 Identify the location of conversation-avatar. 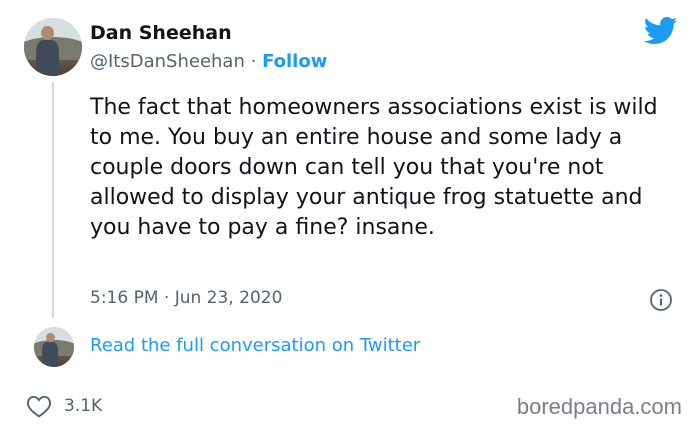
(54, 347).